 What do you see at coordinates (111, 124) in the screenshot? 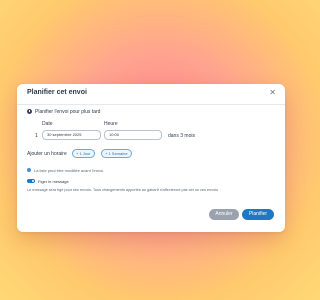
I see `time-label: Heure` at bounding box center [111, 124].